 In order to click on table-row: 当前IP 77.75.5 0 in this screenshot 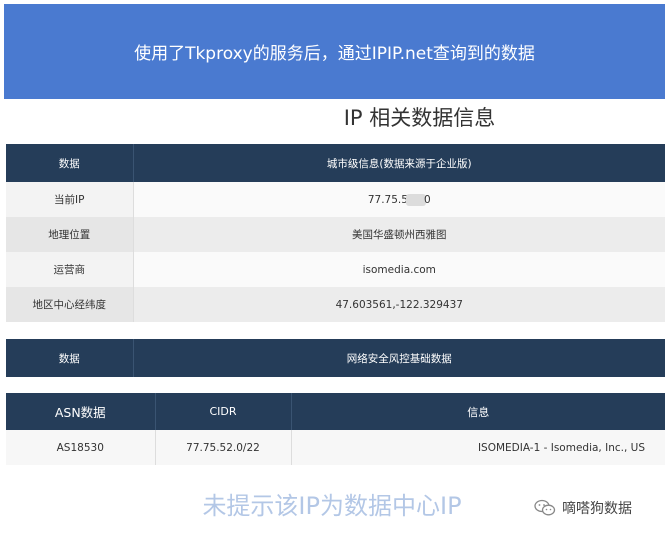, I will do `click(335, 199)`.